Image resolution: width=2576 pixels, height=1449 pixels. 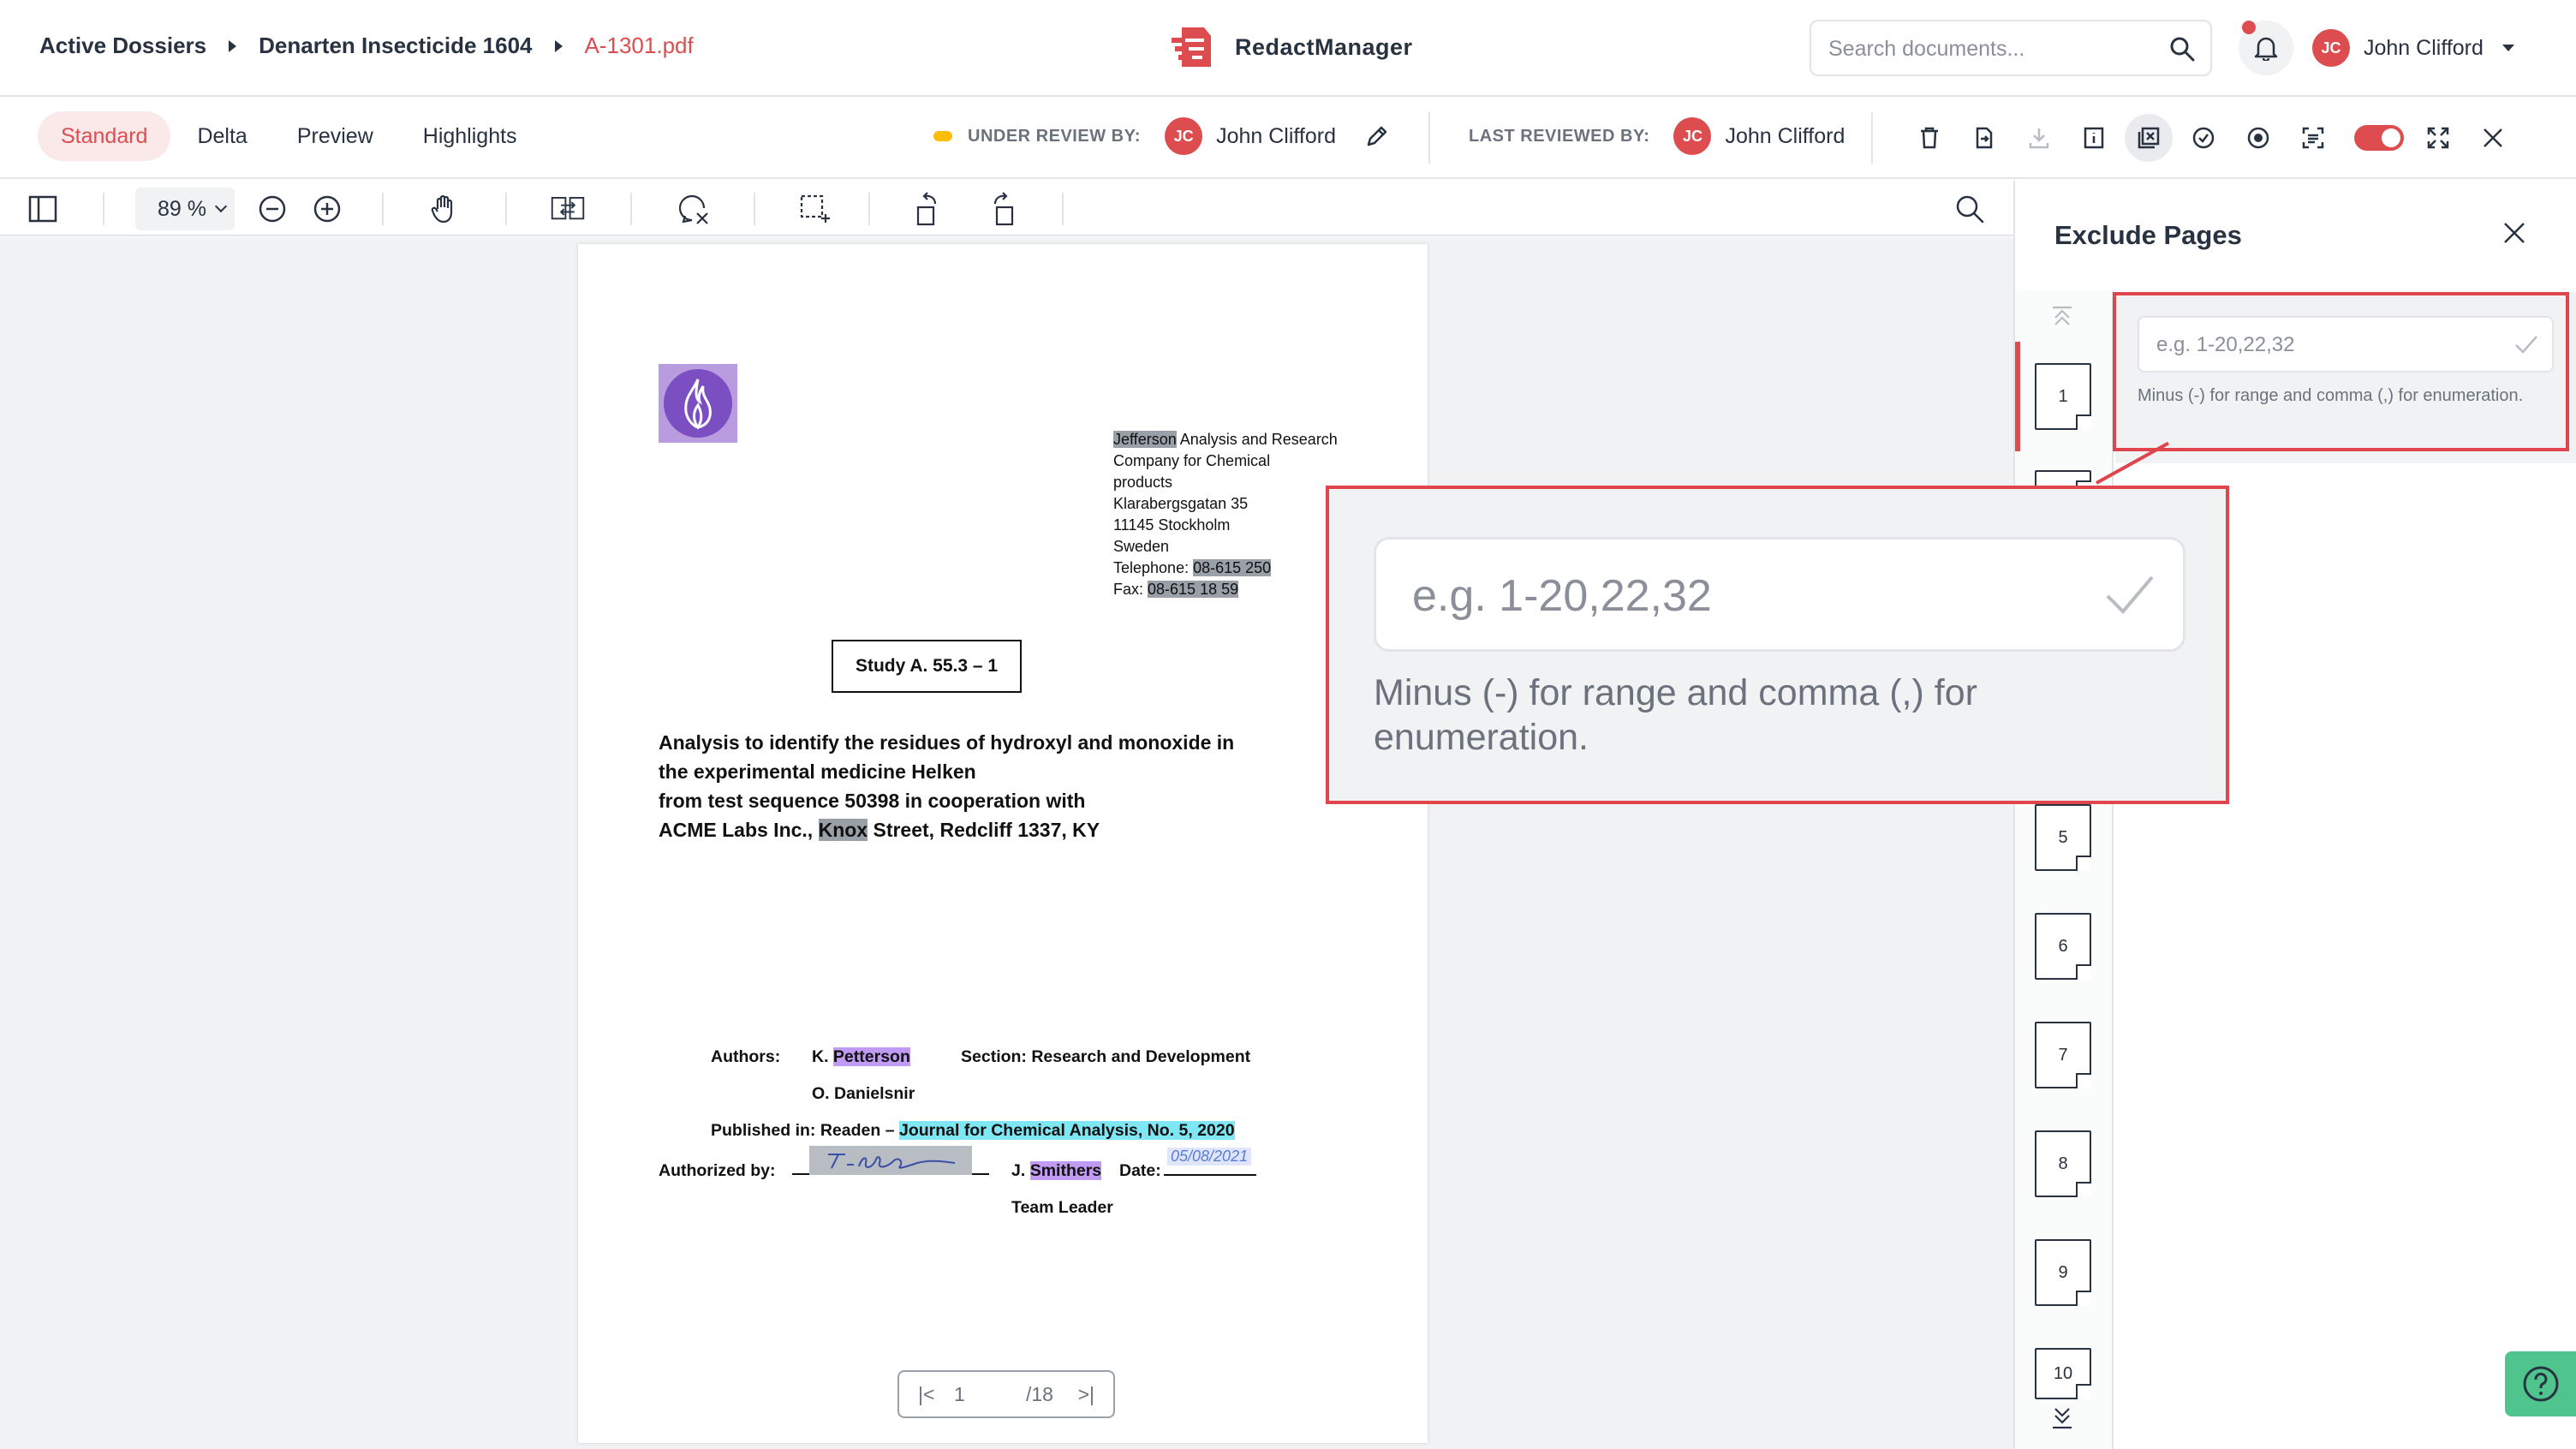 What do you see at coordinates (1209, 1157) in the screenshot?
I see `redacted-date: 05/08/2021` at bounding box center [1209, 1157].